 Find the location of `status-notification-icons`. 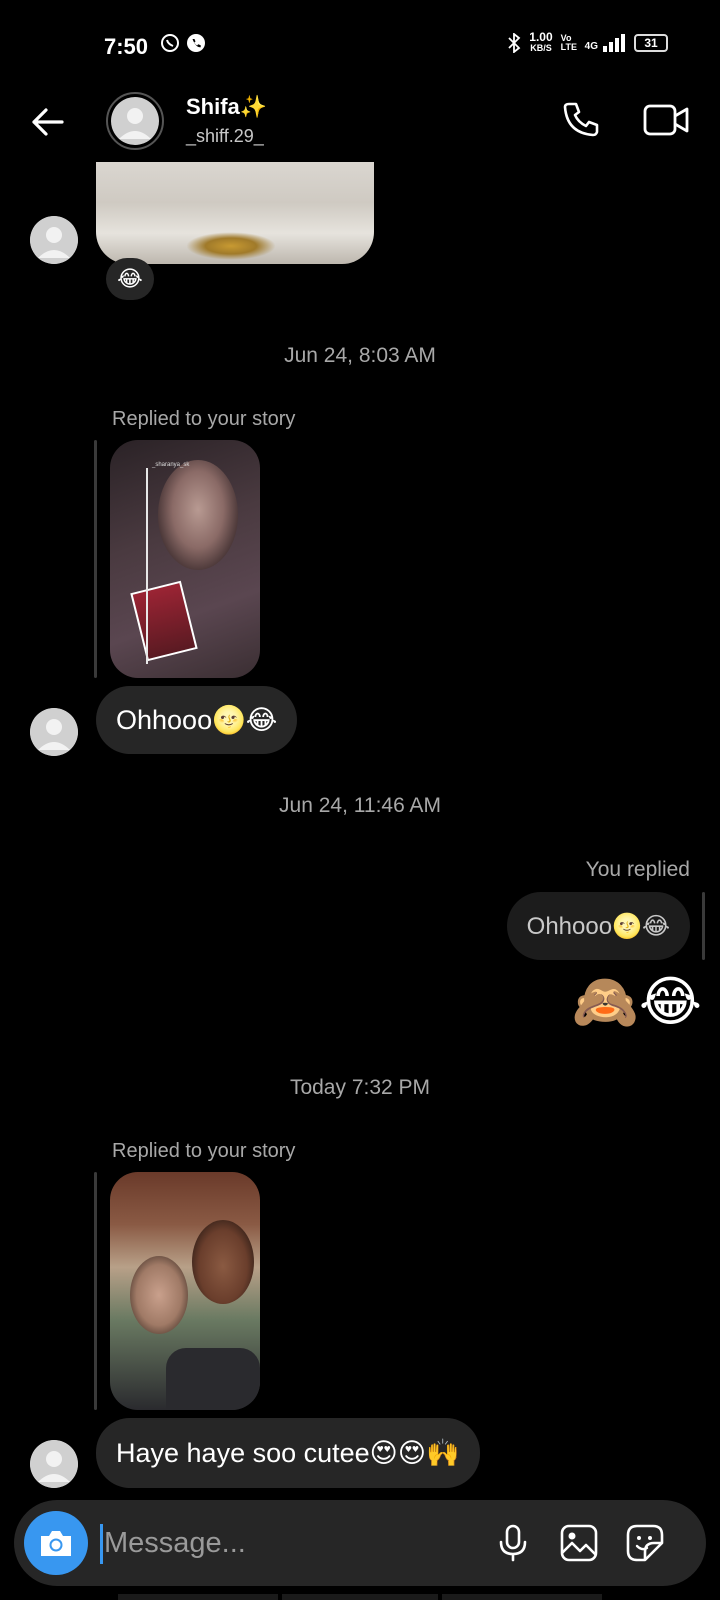

status-notification-icons is located at coordinates (183, 43).